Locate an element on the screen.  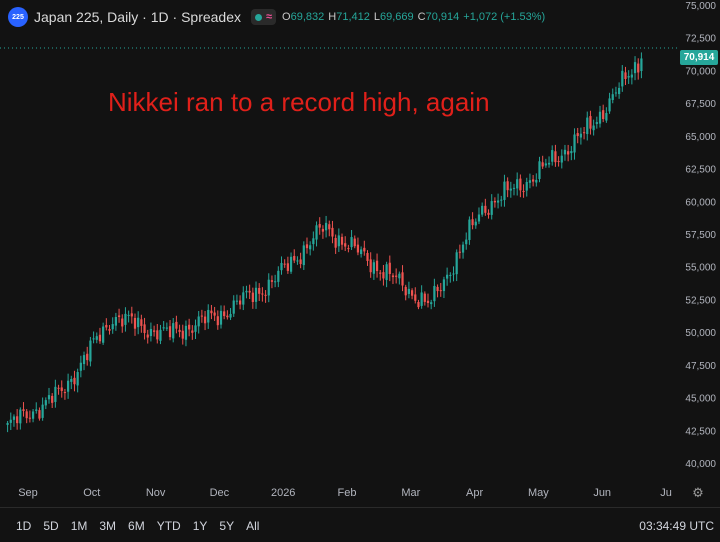
y-tick-label: 75,000 is located at coordinates (700, 6).